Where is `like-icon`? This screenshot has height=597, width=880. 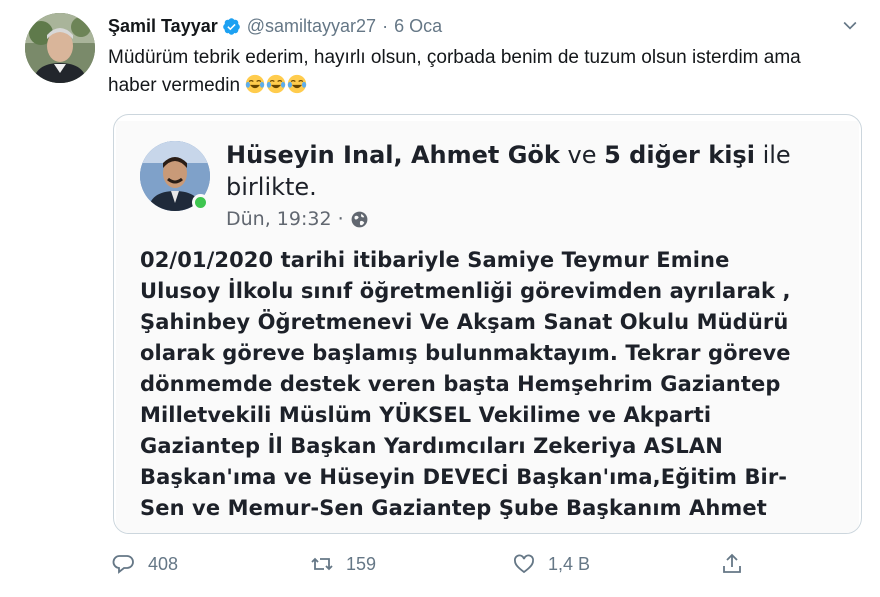 like-icon is located at coordinates (530, 564).